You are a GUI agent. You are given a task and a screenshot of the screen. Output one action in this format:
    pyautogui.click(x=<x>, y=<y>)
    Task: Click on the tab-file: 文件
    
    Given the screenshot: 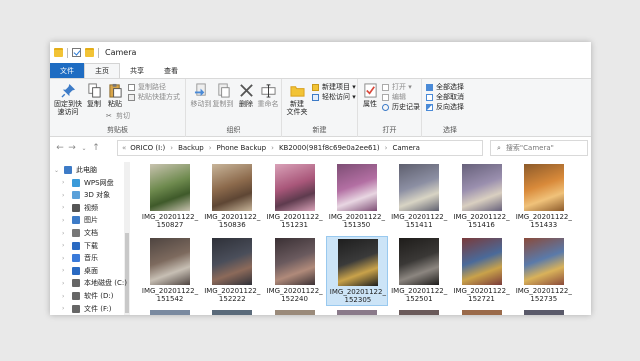 What is the action you would take?
    pyautogui.click(x=67, y=70)
    